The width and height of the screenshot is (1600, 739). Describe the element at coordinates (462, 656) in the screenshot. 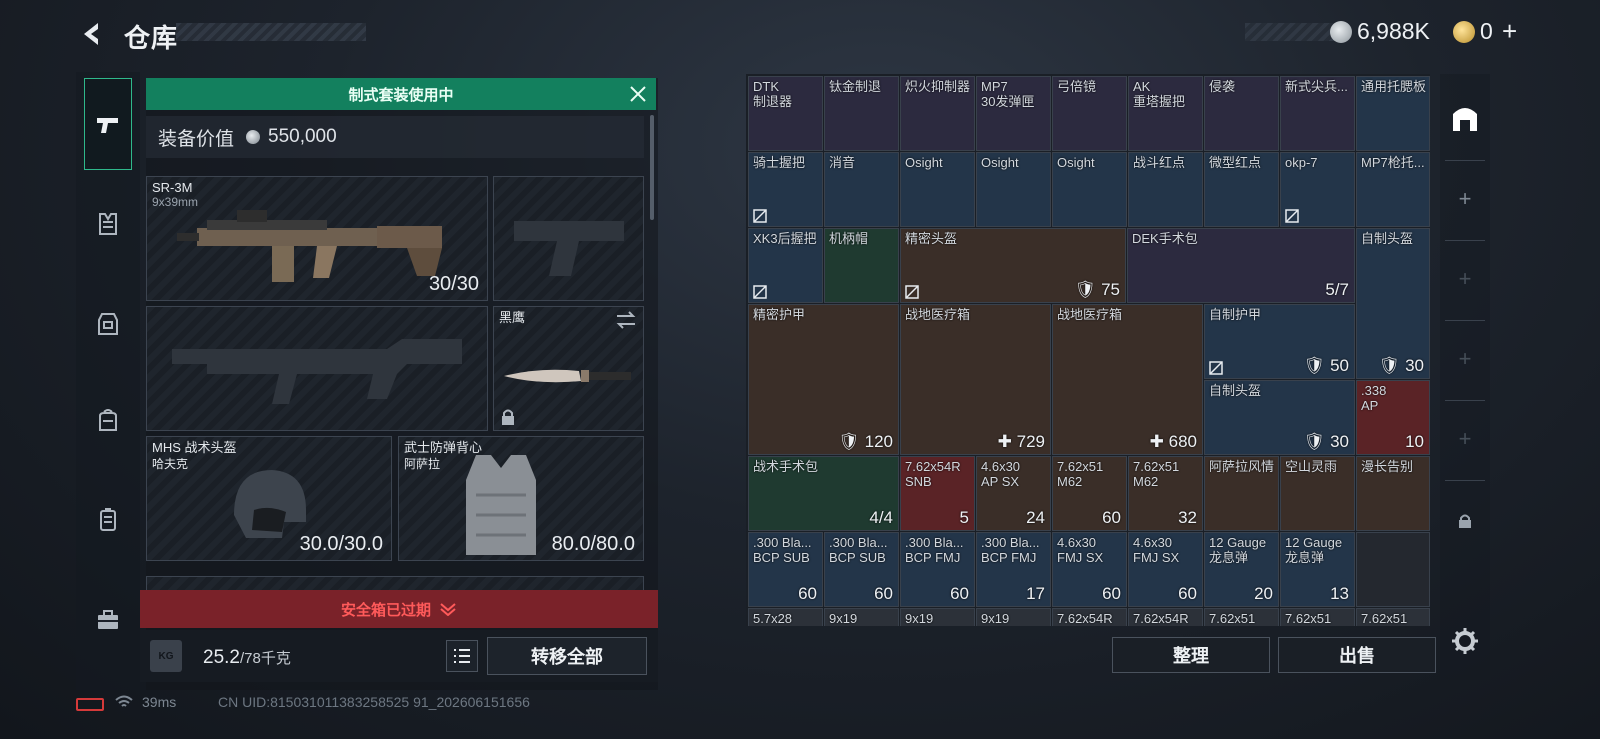

I see `list-view-button` at that location.